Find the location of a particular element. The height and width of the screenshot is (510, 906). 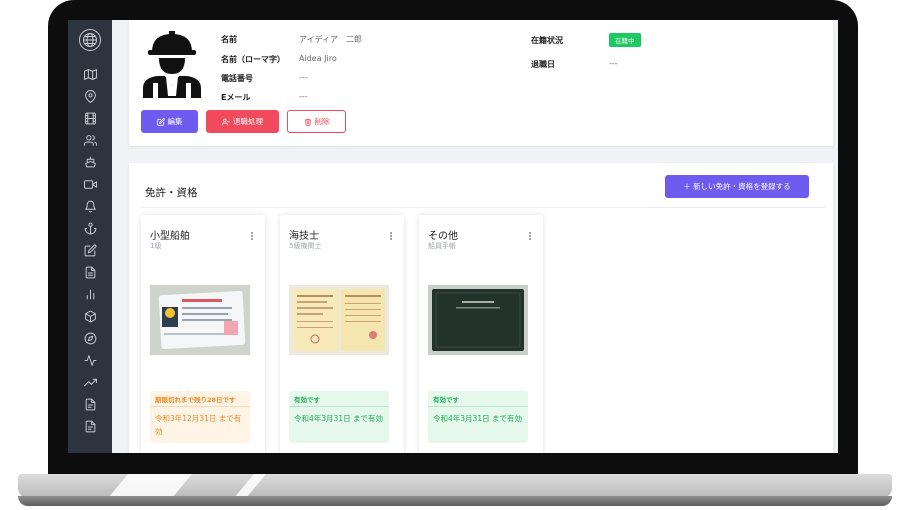

license-card: 海技士 5級機関士 有効です 令和4年3月31日 まで有効 is located at coordinates (342, 334).